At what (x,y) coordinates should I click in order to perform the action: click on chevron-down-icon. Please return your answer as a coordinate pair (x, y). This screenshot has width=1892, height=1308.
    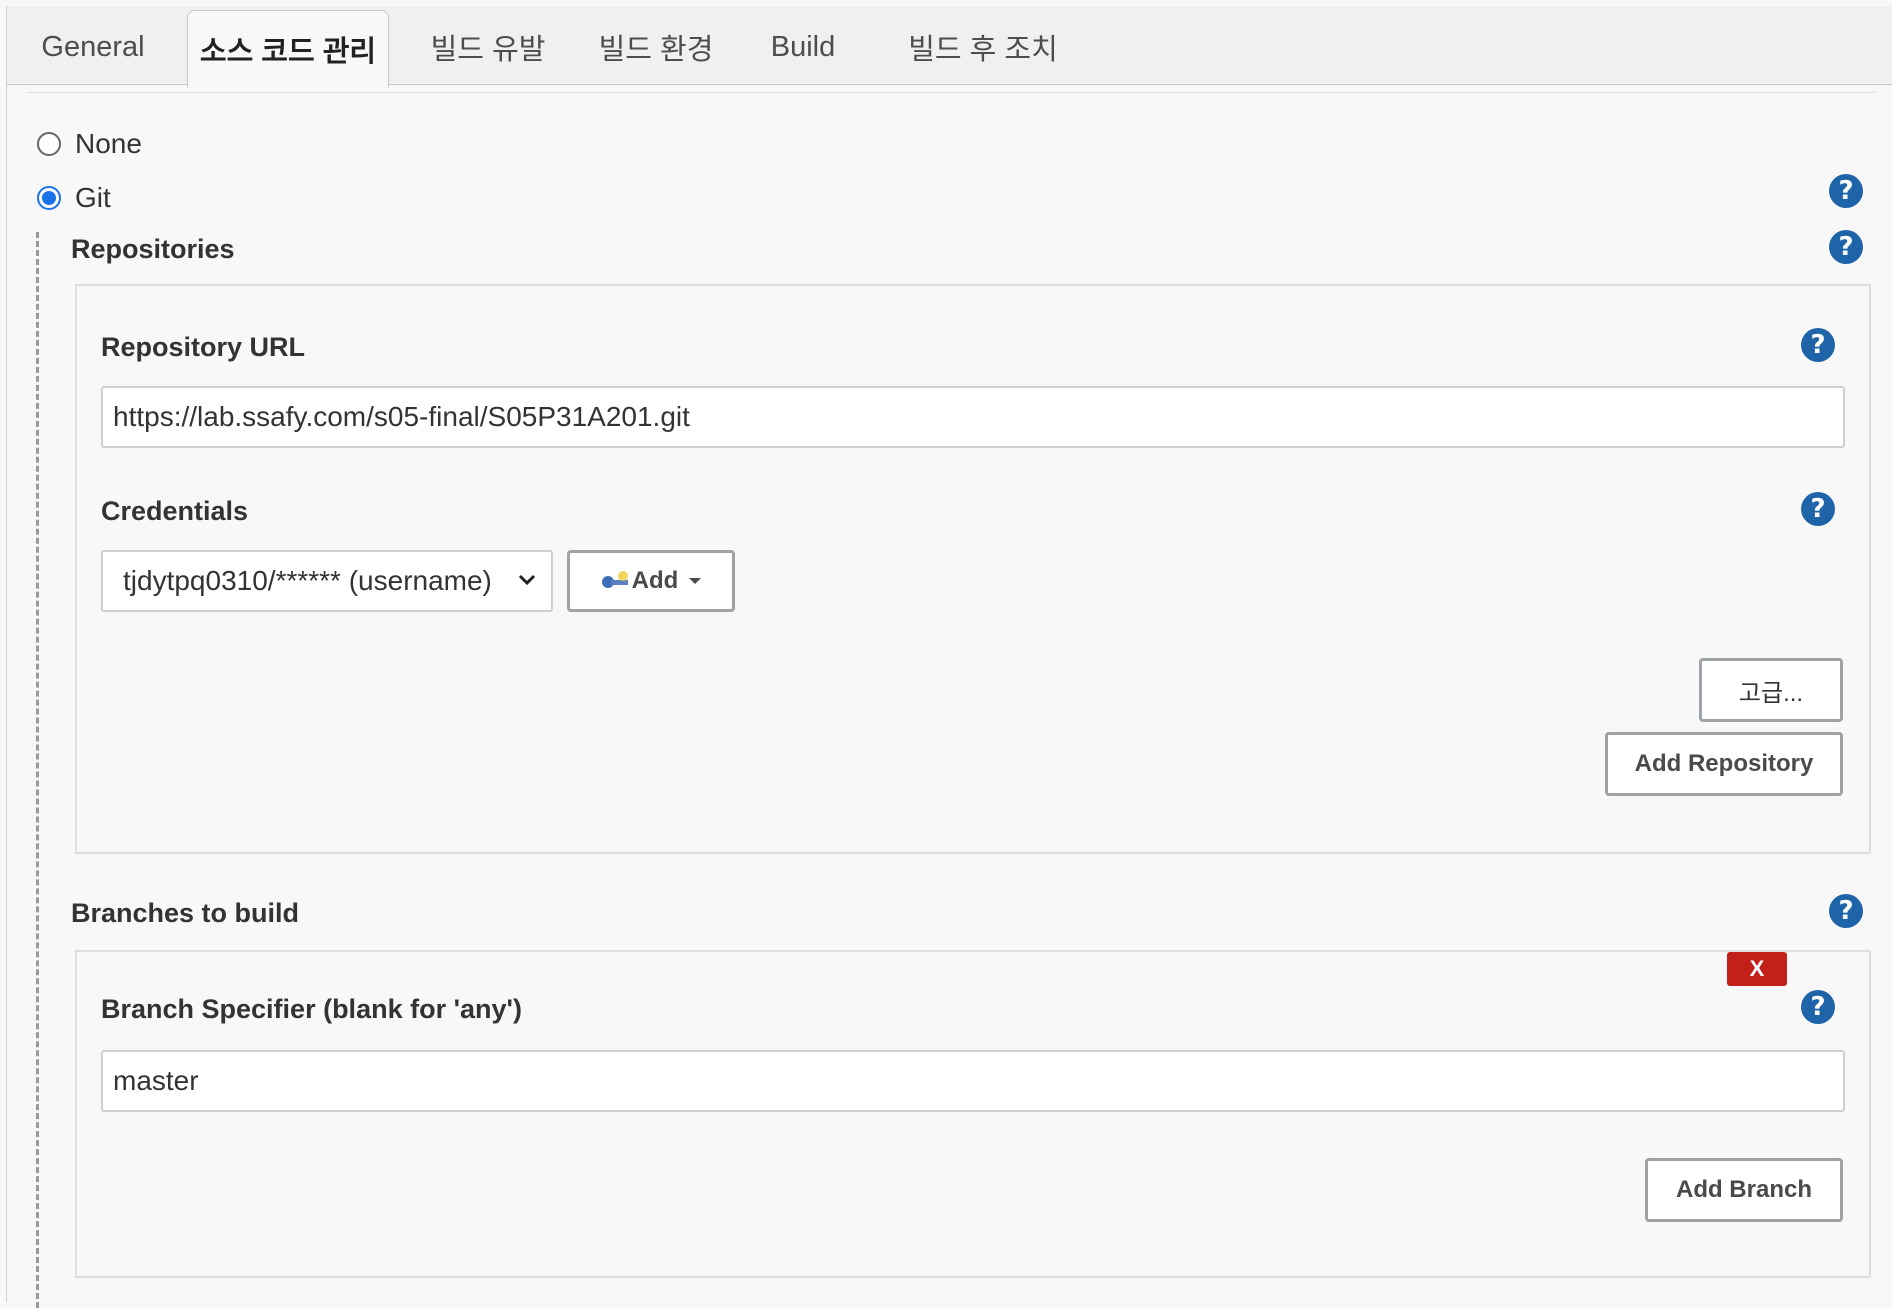
    Looking at the image, I should click on (527, 580).